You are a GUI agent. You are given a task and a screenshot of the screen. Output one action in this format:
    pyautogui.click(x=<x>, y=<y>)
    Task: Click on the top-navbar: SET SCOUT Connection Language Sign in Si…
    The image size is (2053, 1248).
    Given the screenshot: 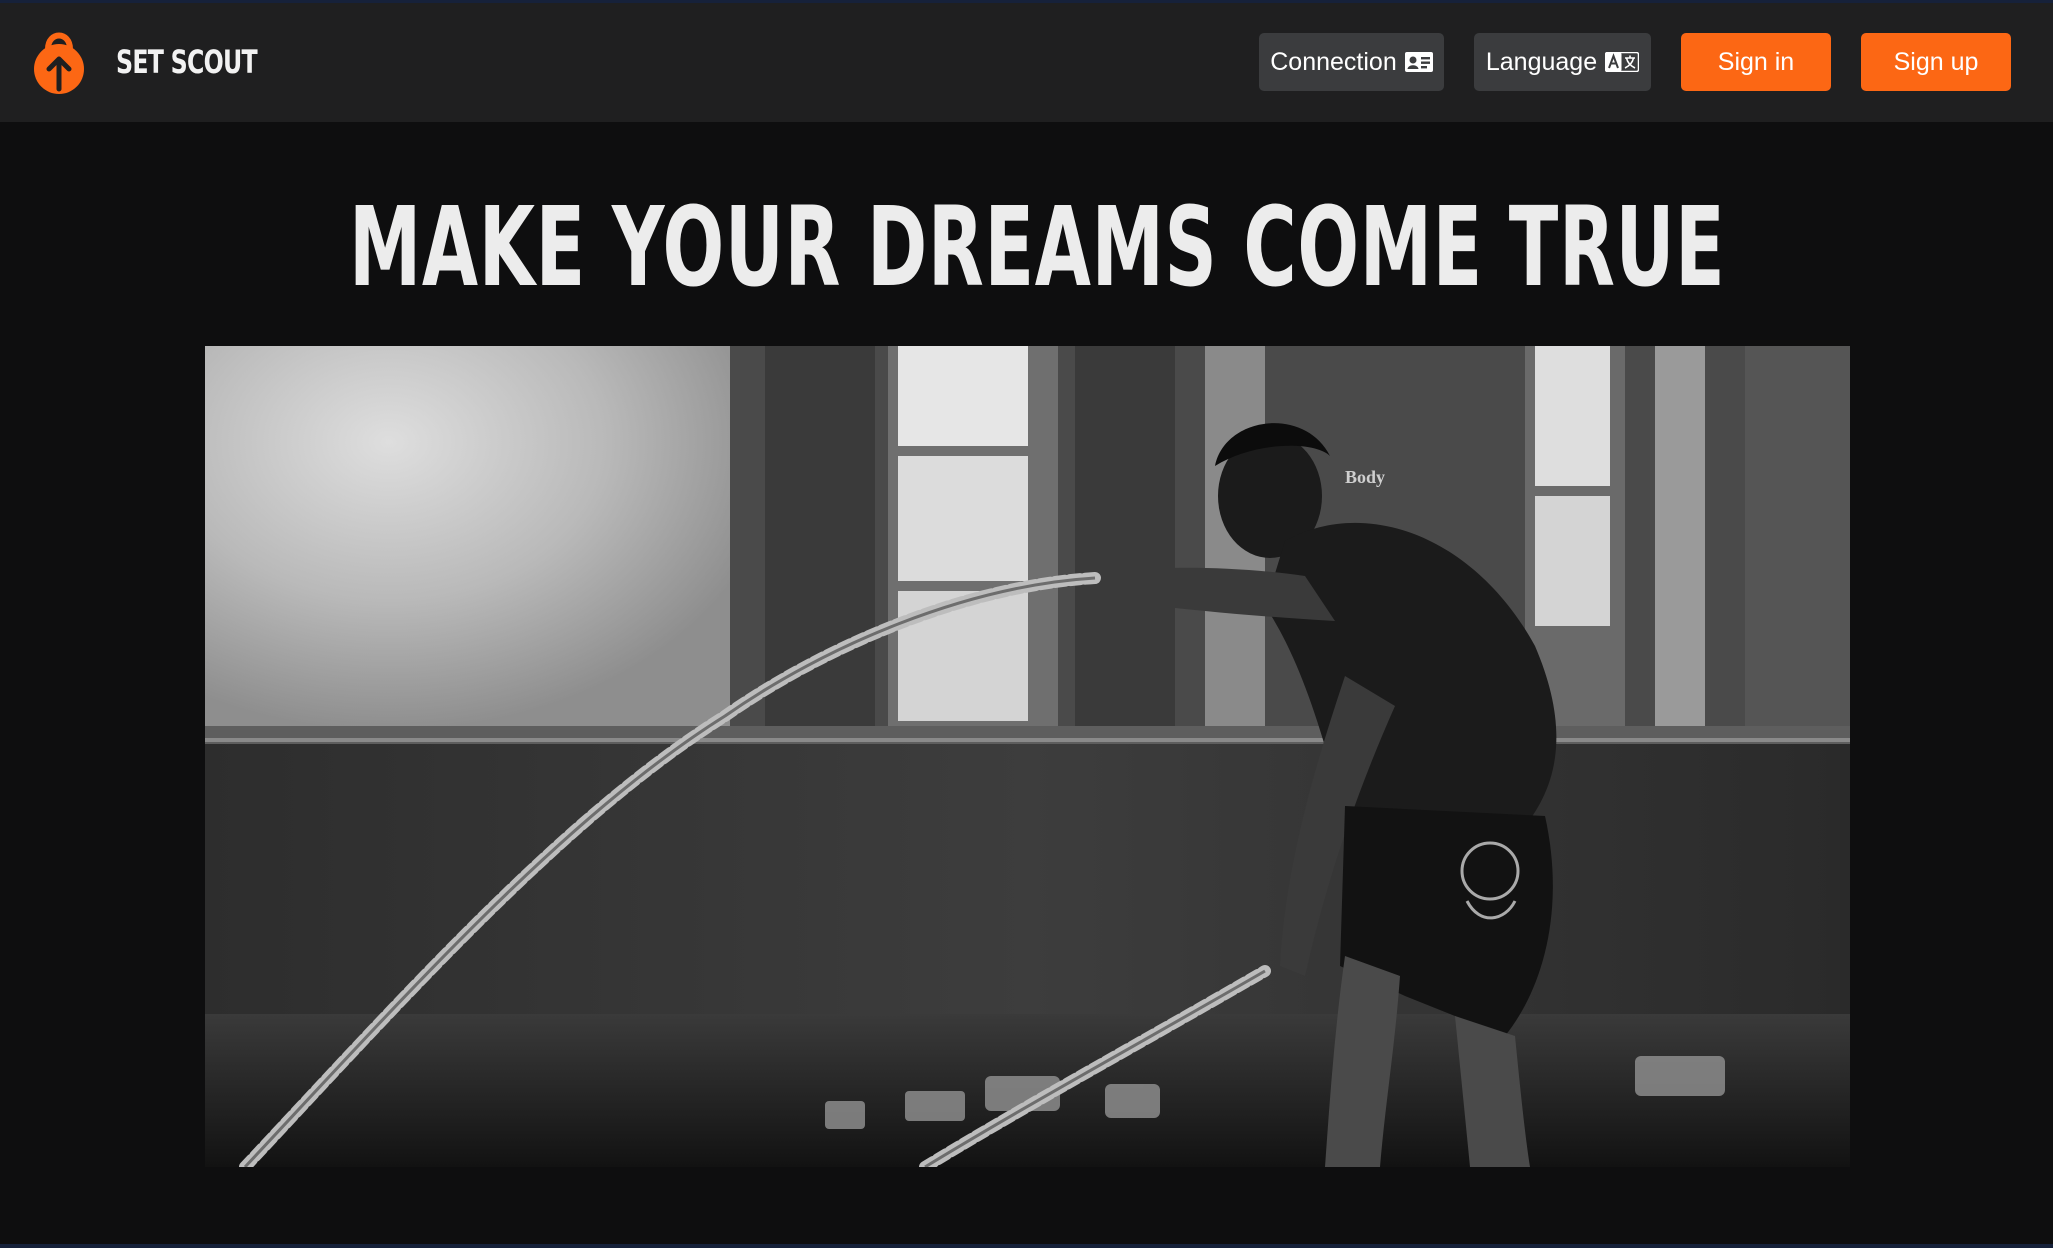 What is the action you would take?
    pyautogui.click(x=1026, y=62)
    